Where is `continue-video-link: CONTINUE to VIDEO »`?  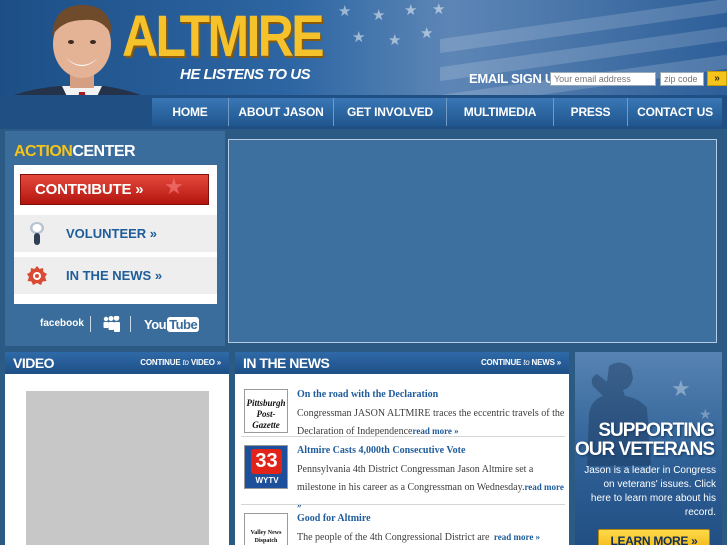
continue-video-link: CONTINUE to VIDEO » is located at coordinates (180, 362).